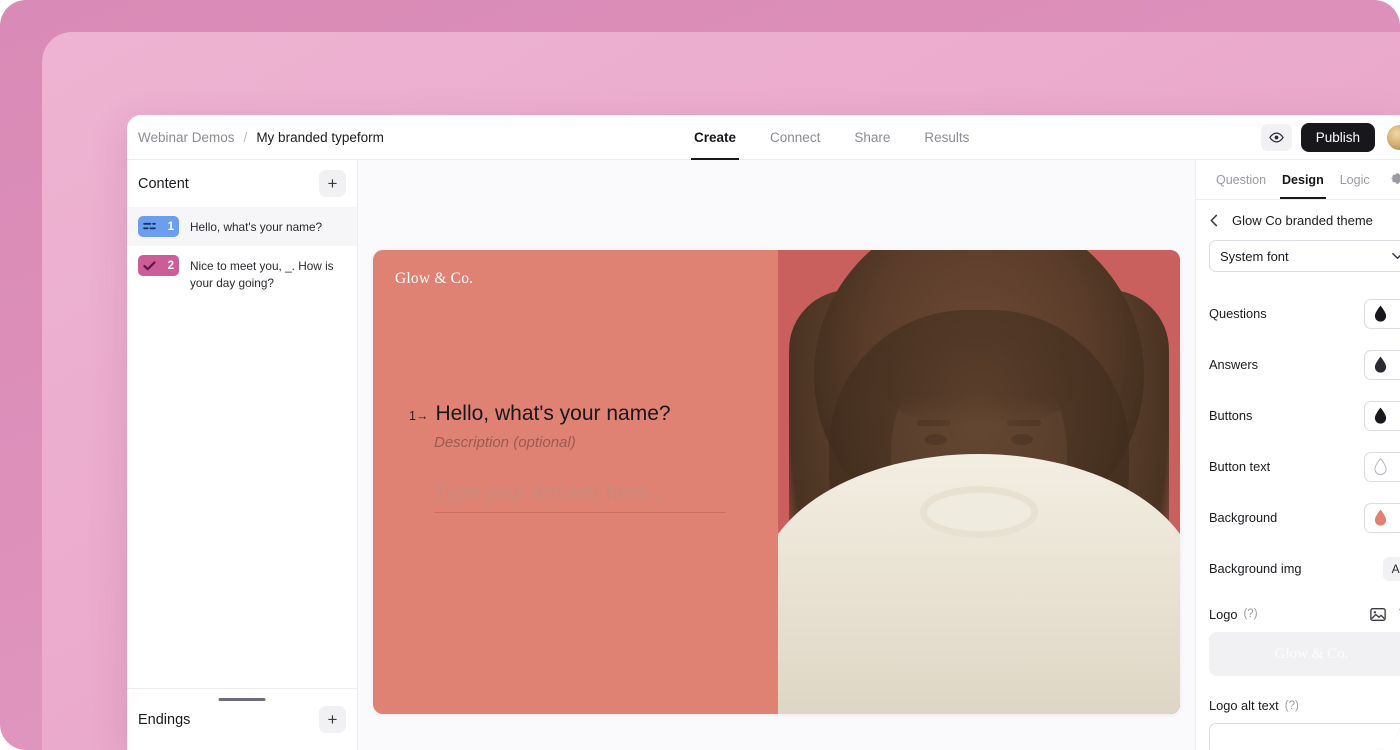 This screenshot has width=1400, height=750. What do you see at coordinates (1298, 364) in the screenshot?
I see `color-row-answers: Answers` at bounding box center [1298, 364].